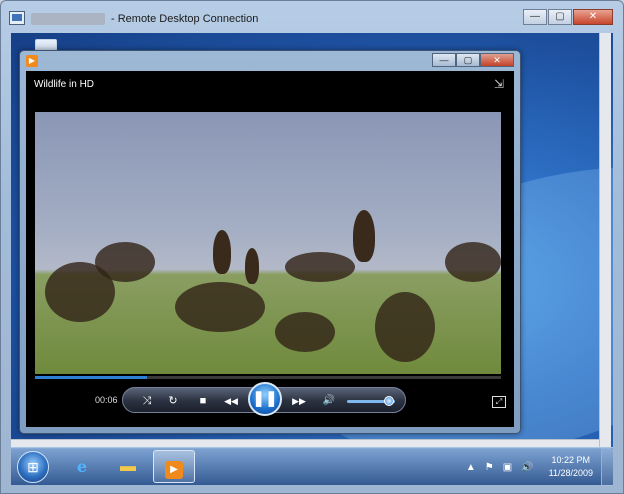 This screenshot has width=624, height=494. What do you see at coordinates (560, 17) in the screenshot?
I see `rdp-maximize-button: ▢` at bounding box center [560, 17].